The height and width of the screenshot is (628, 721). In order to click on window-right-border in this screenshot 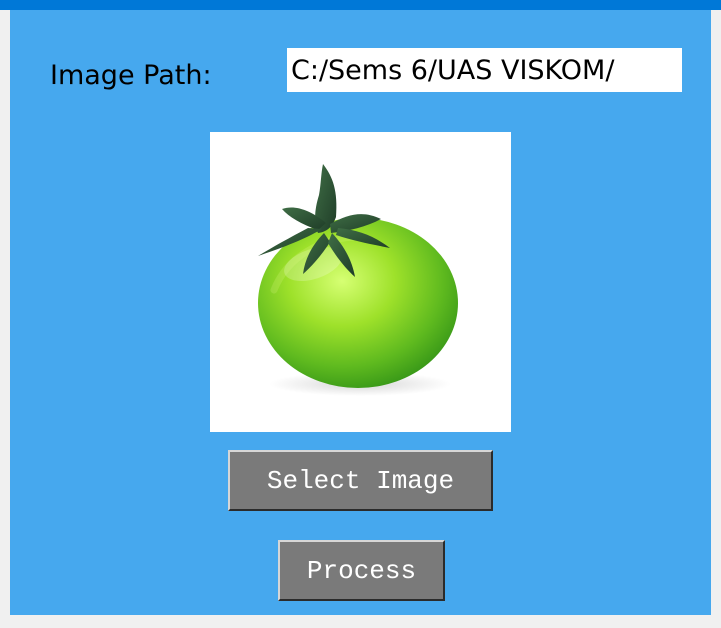, I will do `click(716, 312)`.